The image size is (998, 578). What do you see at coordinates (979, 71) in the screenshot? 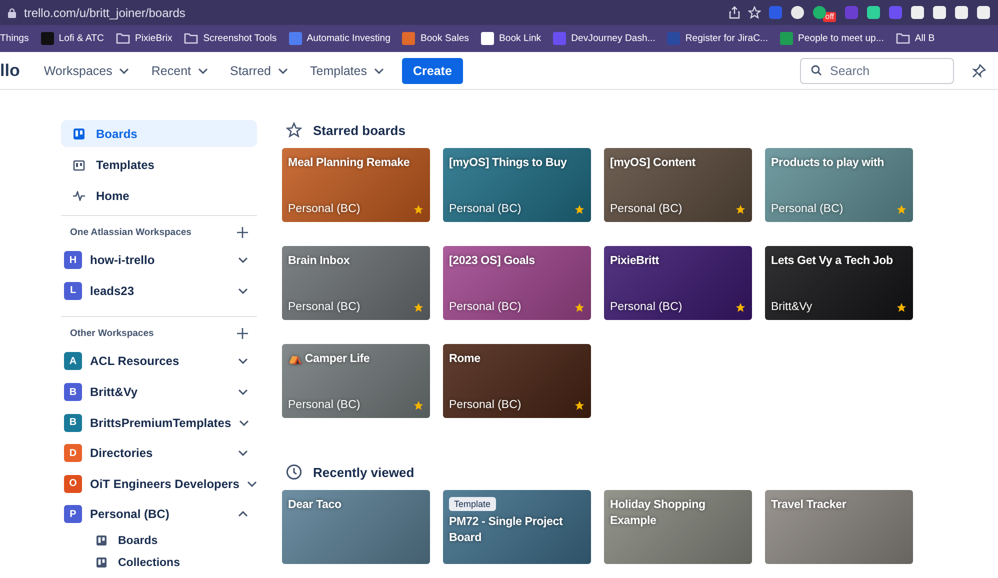
I see `pin-icon` at bounding box center [979, 71].